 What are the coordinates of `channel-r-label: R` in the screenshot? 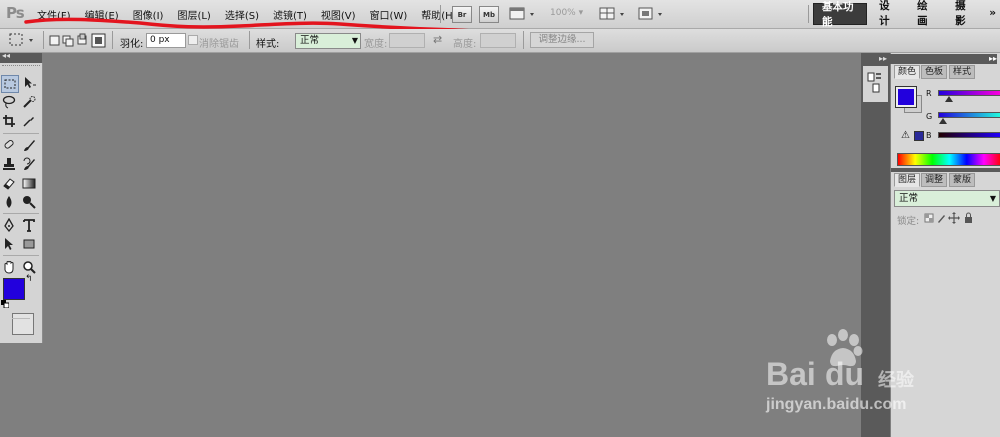 It's located at (929, 93).